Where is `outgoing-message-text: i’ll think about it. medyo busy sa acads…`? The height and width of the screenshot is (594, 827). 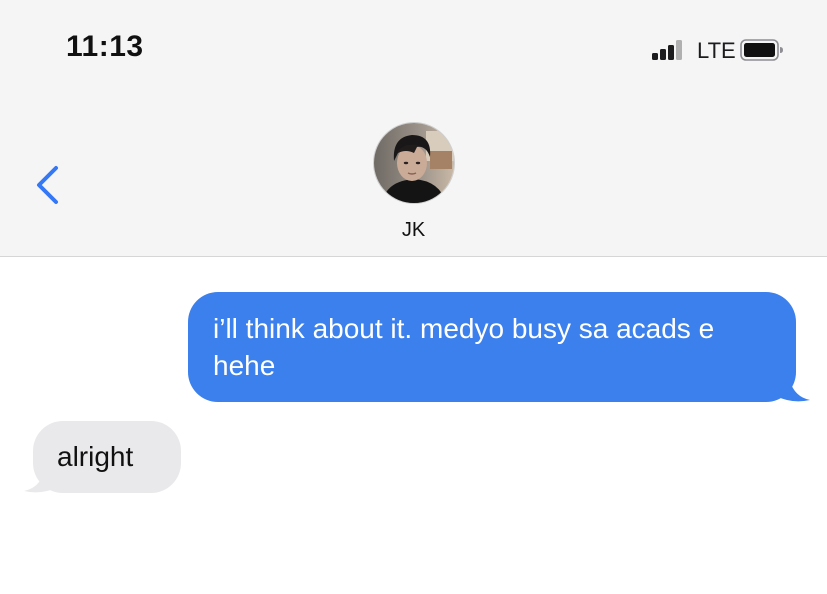
outgoing-message-text: i’ll think about it. medyo busy sa acads… is located at coordinates (492, 347).